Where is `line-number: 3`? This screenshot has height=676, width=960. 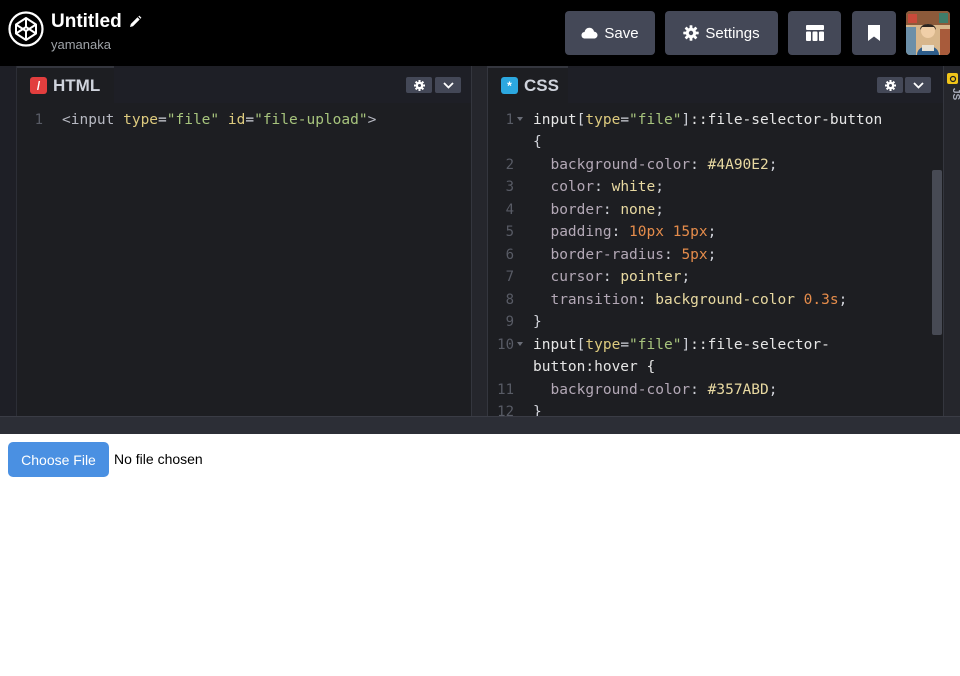 line-number: 3 is located at coordinates (509, 187).